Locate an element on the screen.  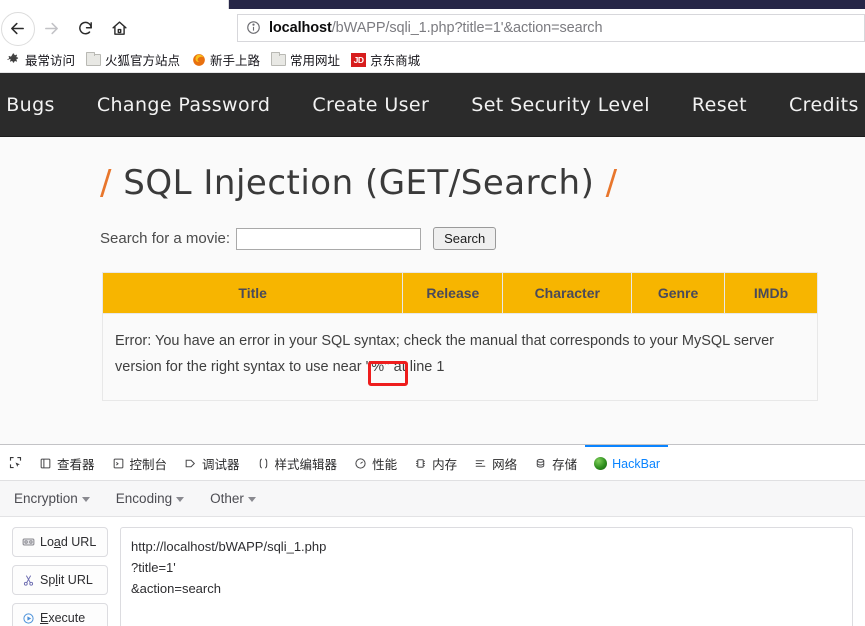
site-nav-reset: Reset is located at coordinates (719, 105).